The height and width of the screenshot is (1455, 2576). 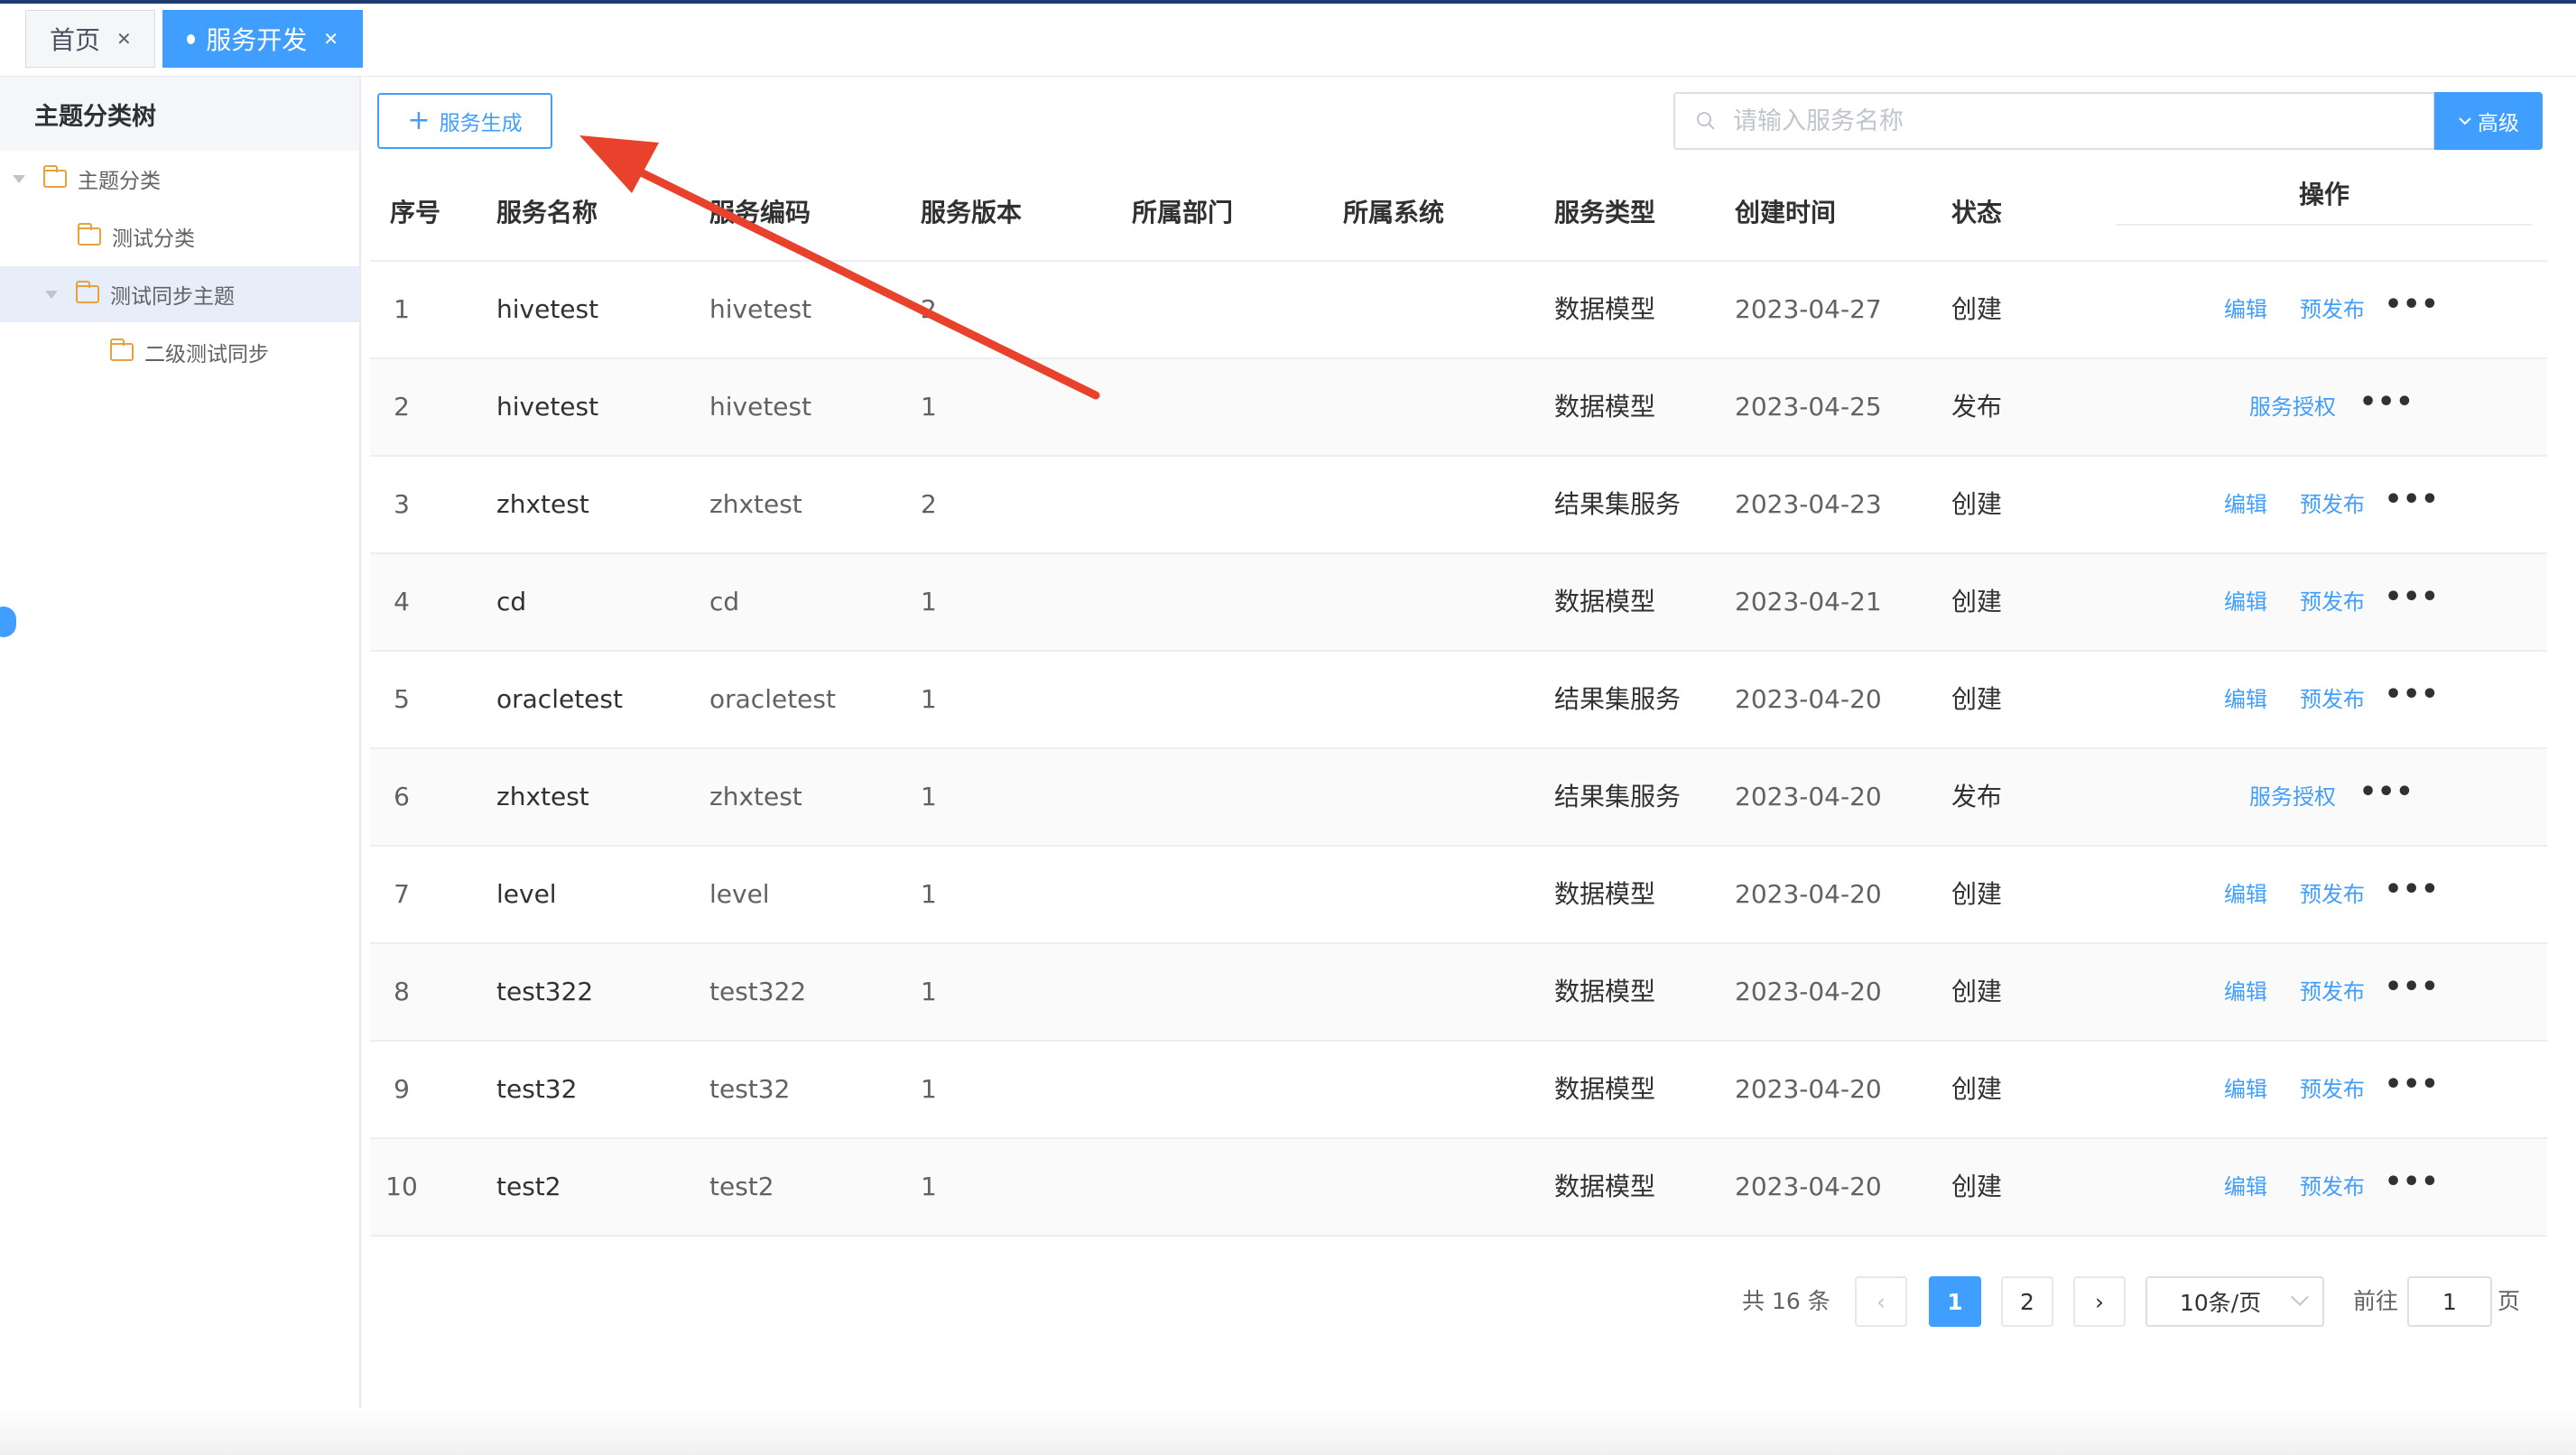 What do you see at coordinates (90, 39) in the screenshot?
I see `tab-home: 首页 ✕` at bounding box center [90, 39].